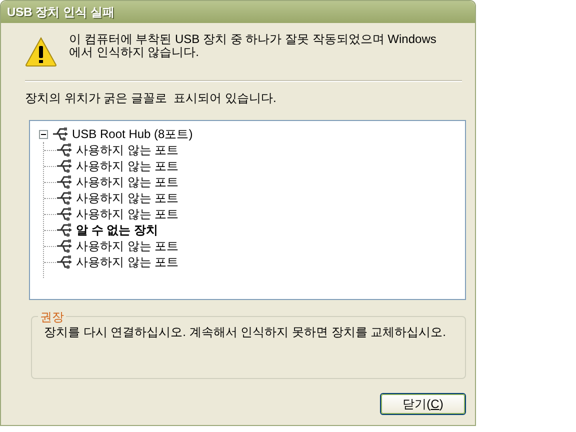  What do you see at coordinates (151, 98) in the screenshot?
I see `hint-text: 장치의 위치가 굵은 글꼴로 표시되어 있습니다.` at bounding box center [151, 98].